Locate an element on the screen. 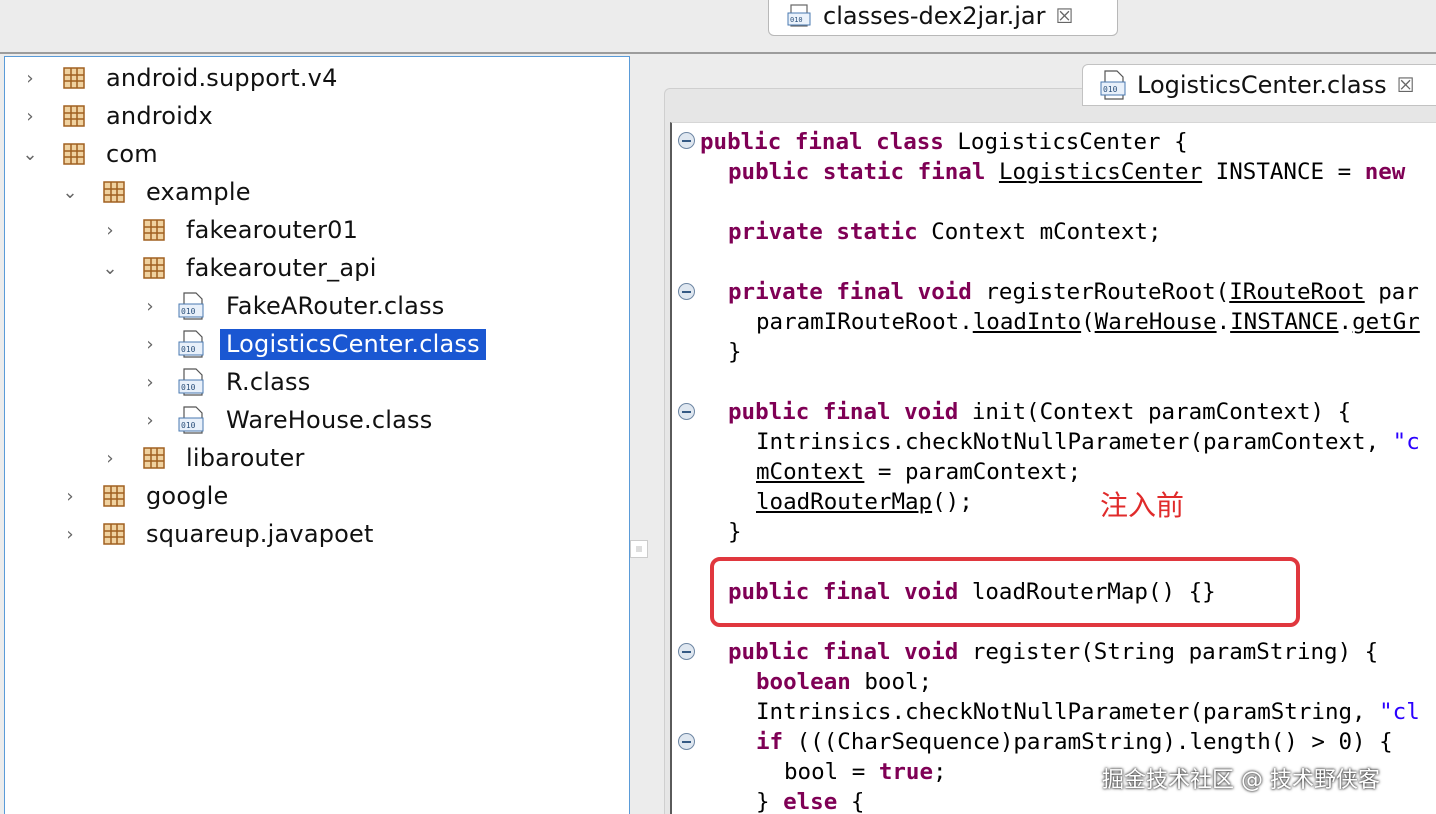 This screenshot has height=814, width=1436. tree-item-label: WareHouse.class is located at coordinates (329, 420).